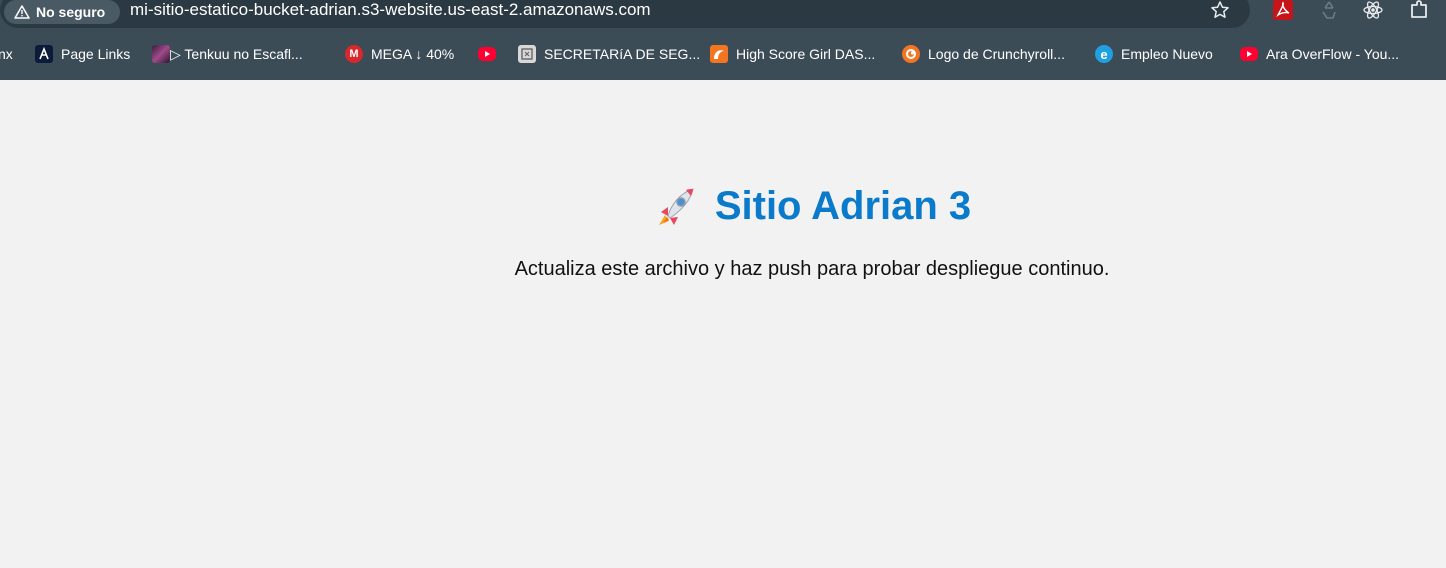  I want to click on bookmark-star-icon, so click(1220, 10).